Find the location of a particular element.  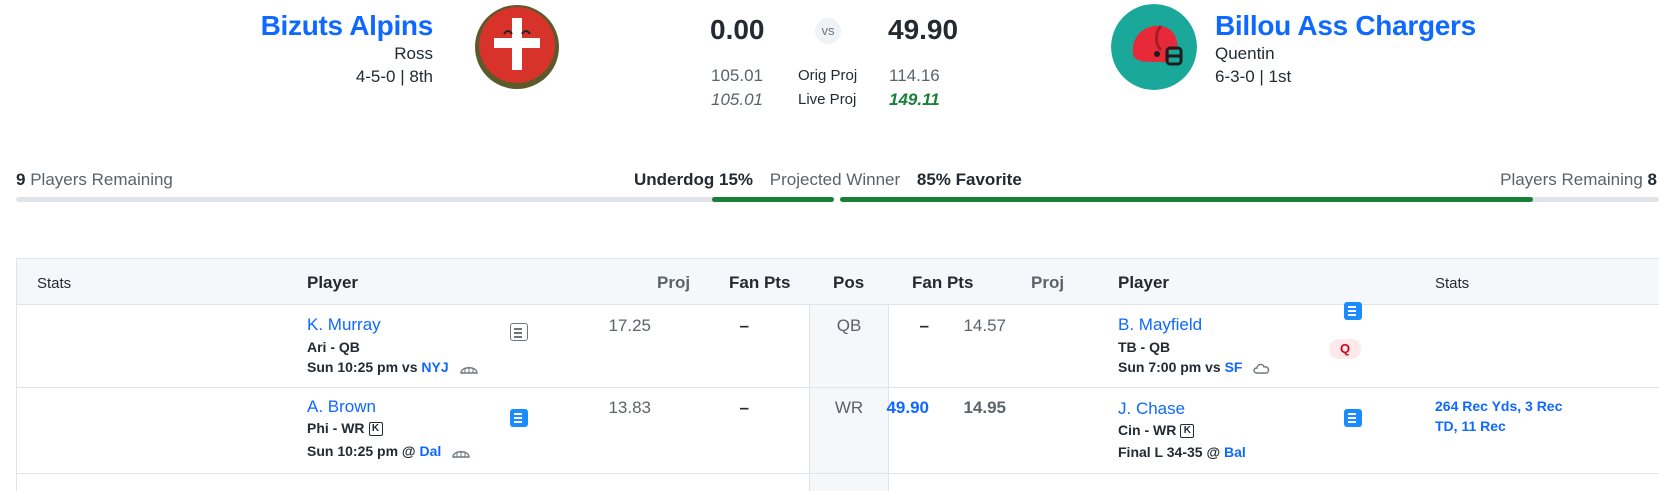

left-player-name: K. Murray is located at coordinates (344, 325).